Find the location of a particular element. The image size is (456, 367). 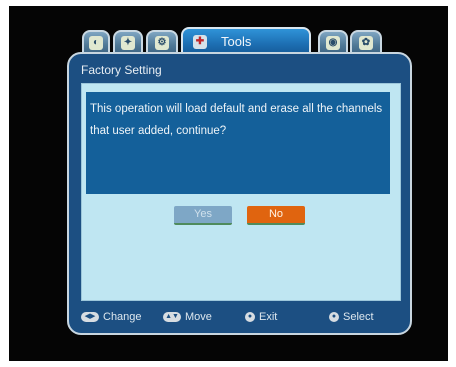

select-icon: ● is located at coordinates (334, 317).